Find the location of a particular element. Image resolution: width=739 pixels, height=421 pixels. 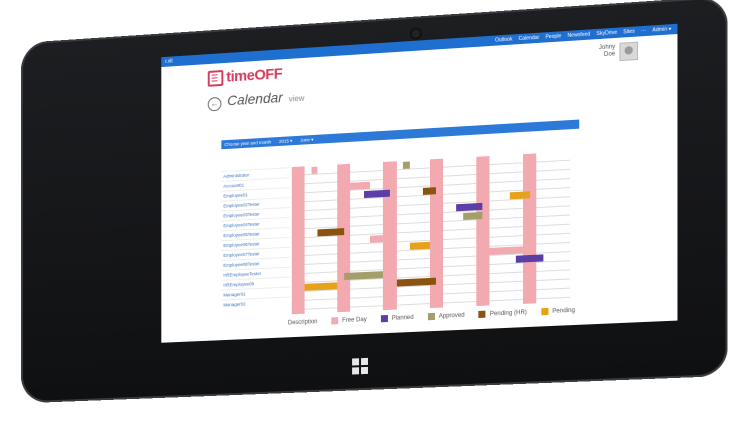

page-title-row: ← Calendar view is located at coordinates (256, 100).